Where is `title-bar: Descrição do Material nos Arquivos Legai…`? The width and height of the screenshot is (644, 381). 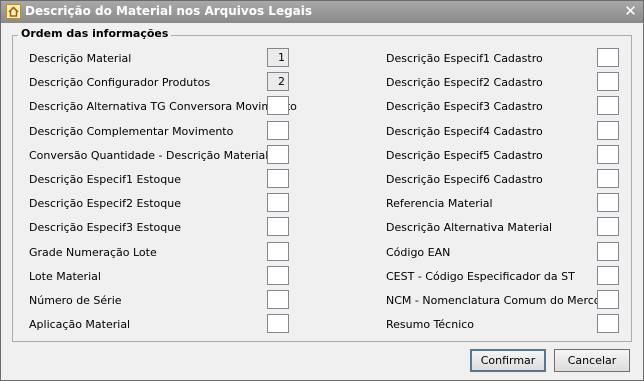 title-bar: Descrição do Material nos Arquivos Legai… is located at coordinates (322, 12).